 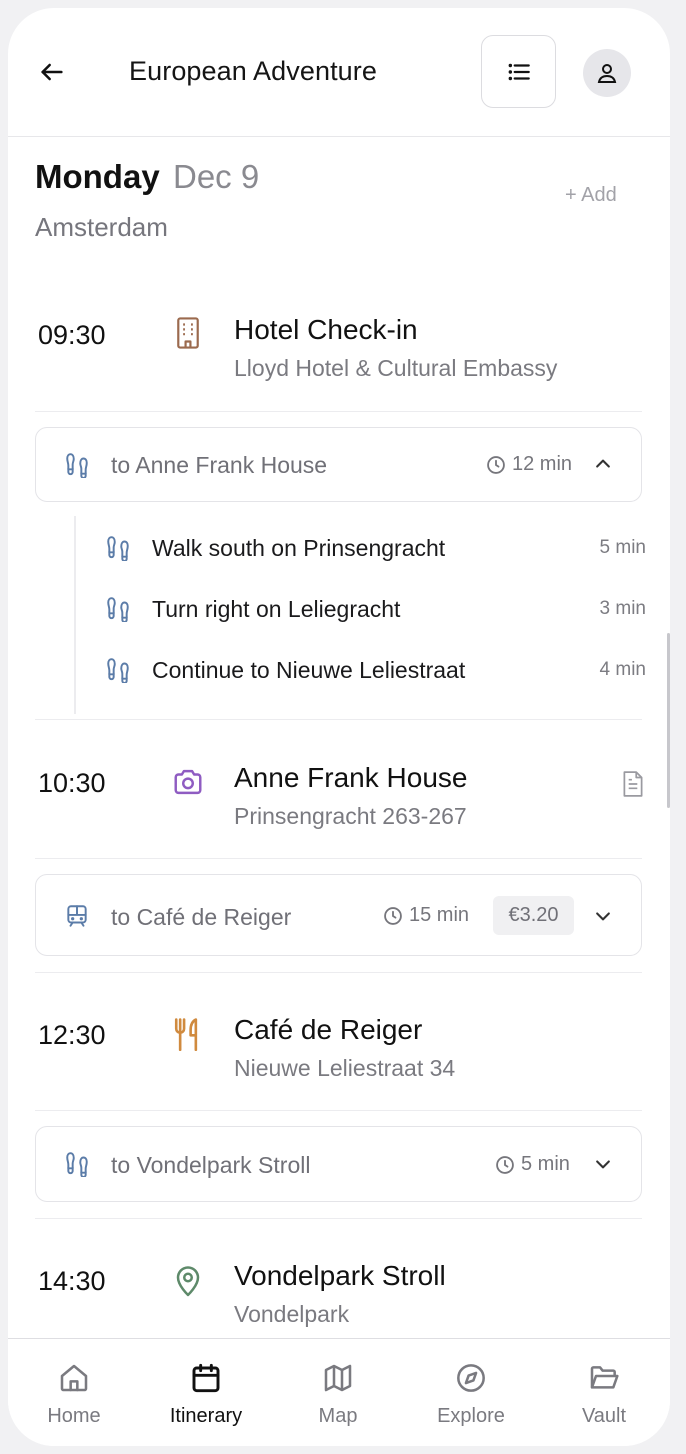 I want to click on folder-open-icon, so click(x=604, y=1378).